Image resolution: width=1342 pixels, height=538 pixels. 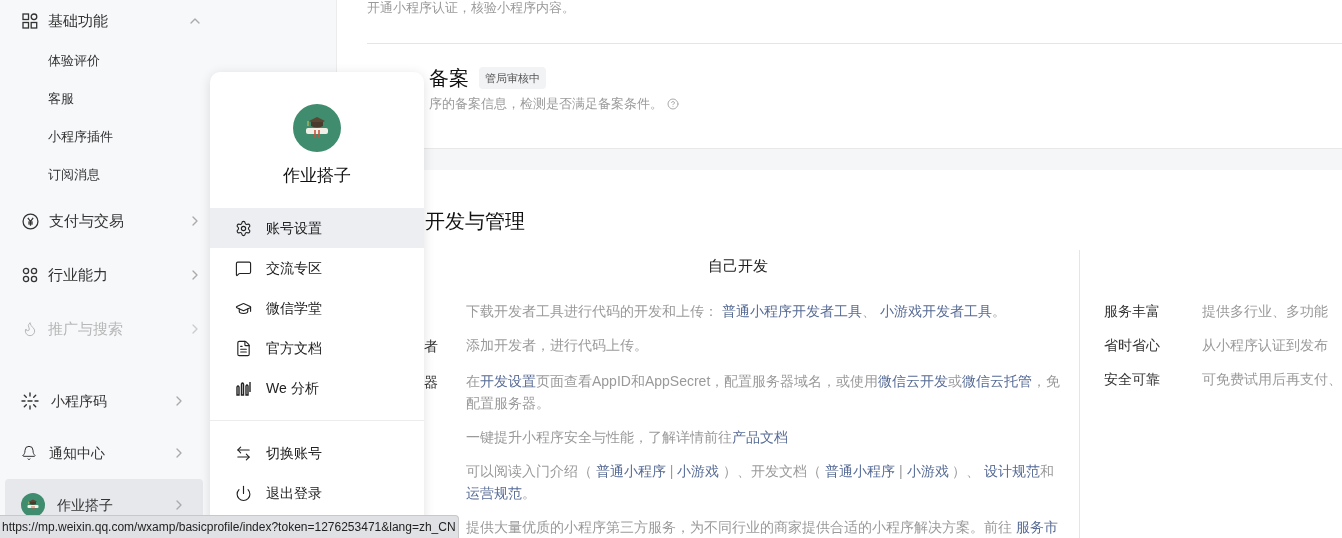 I want to click on yen-icon, so click(x=30, y=221).